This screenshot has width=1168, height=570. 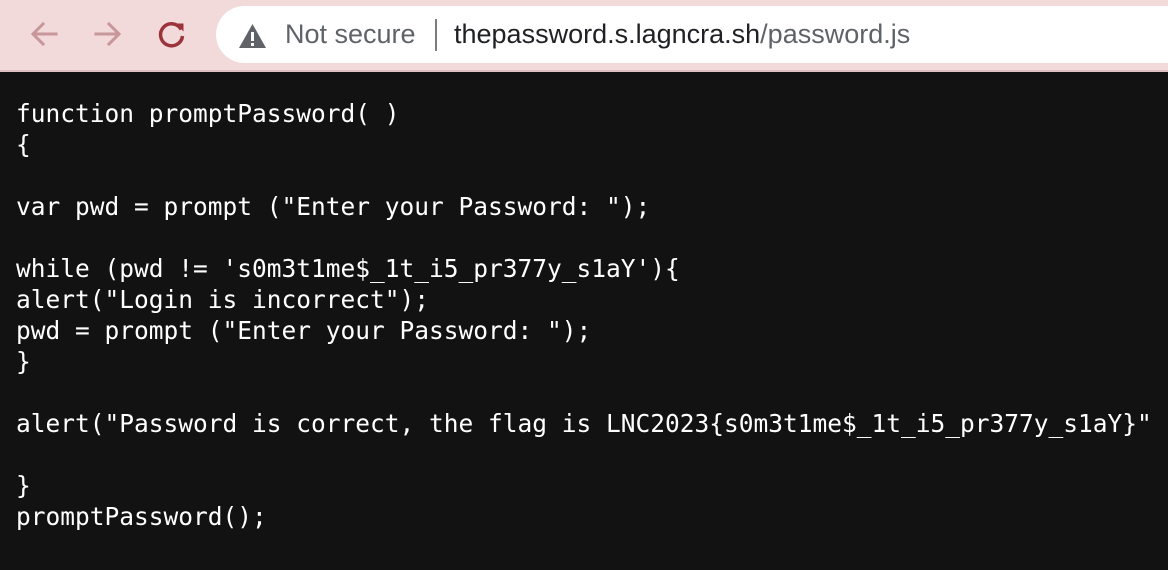 What do you see at coordinates (436, 35) in the screenshot?
I see `address-divider` at bounding box center [436, 35].